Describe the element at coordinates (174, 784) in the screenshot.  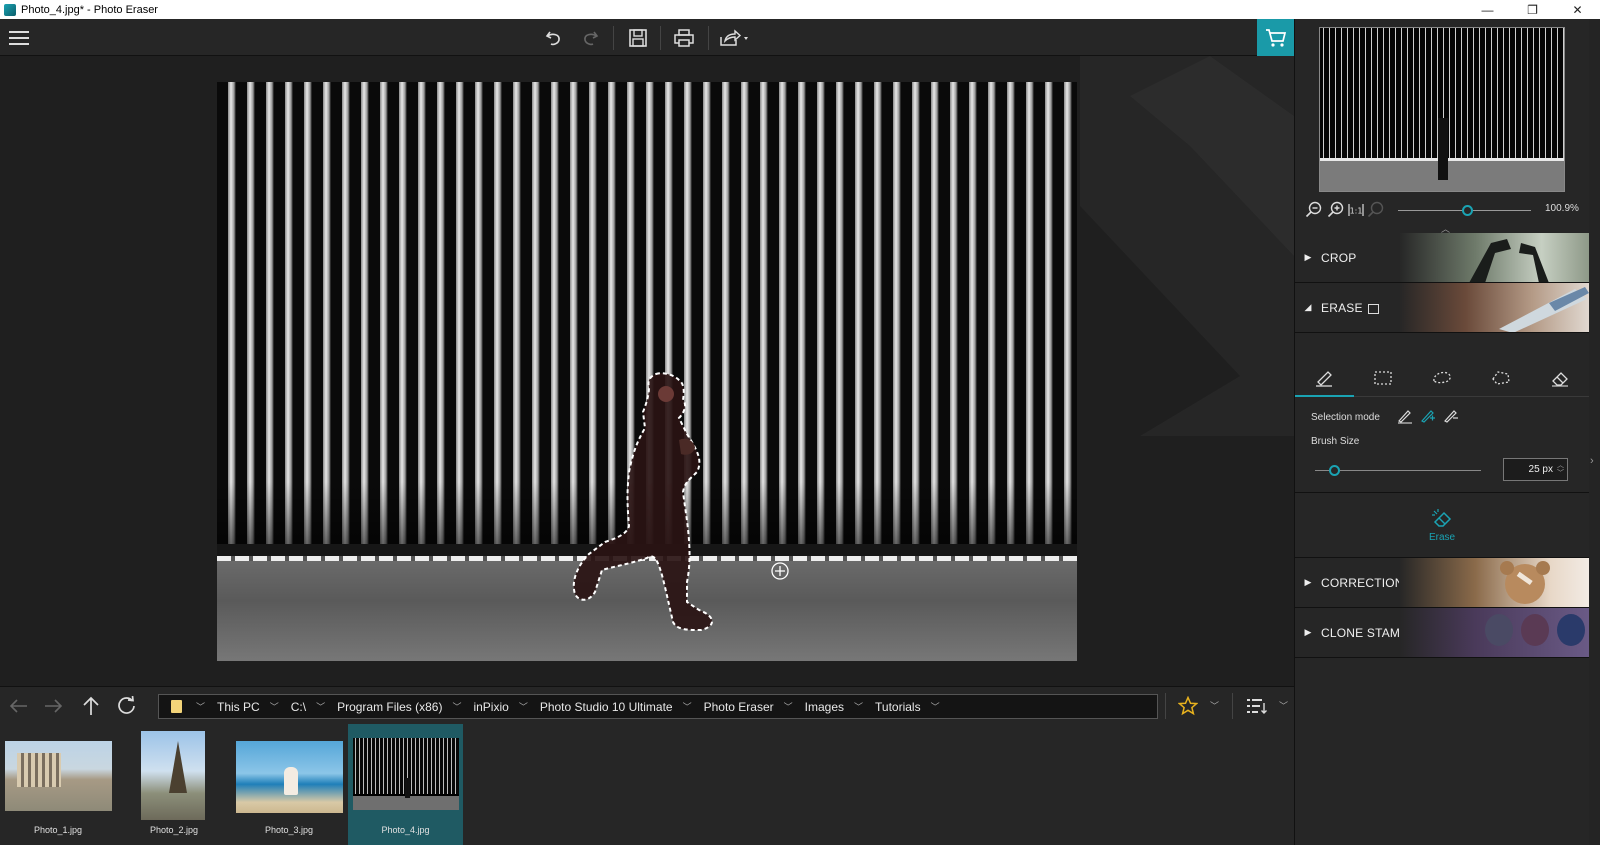
I see `thumbnail-photo-2: Photo_2.jpg` at that location.